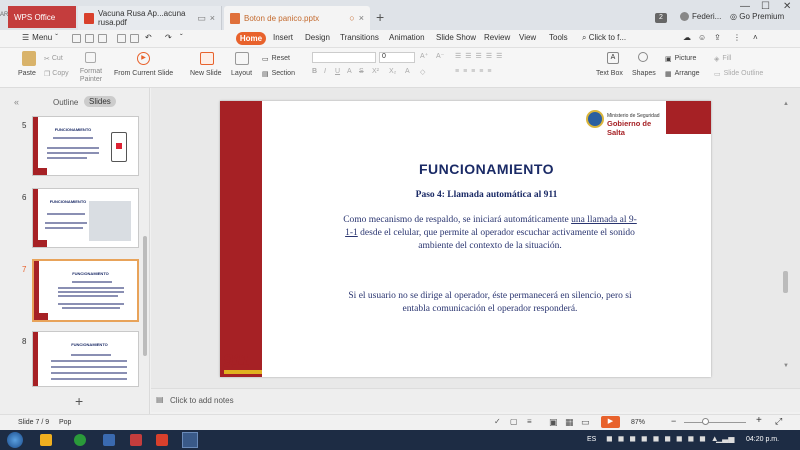 The image size is (800, 450). Describe the element at coordinates (527, 37) in the screenshot. I see `tab-view: View` at that location.